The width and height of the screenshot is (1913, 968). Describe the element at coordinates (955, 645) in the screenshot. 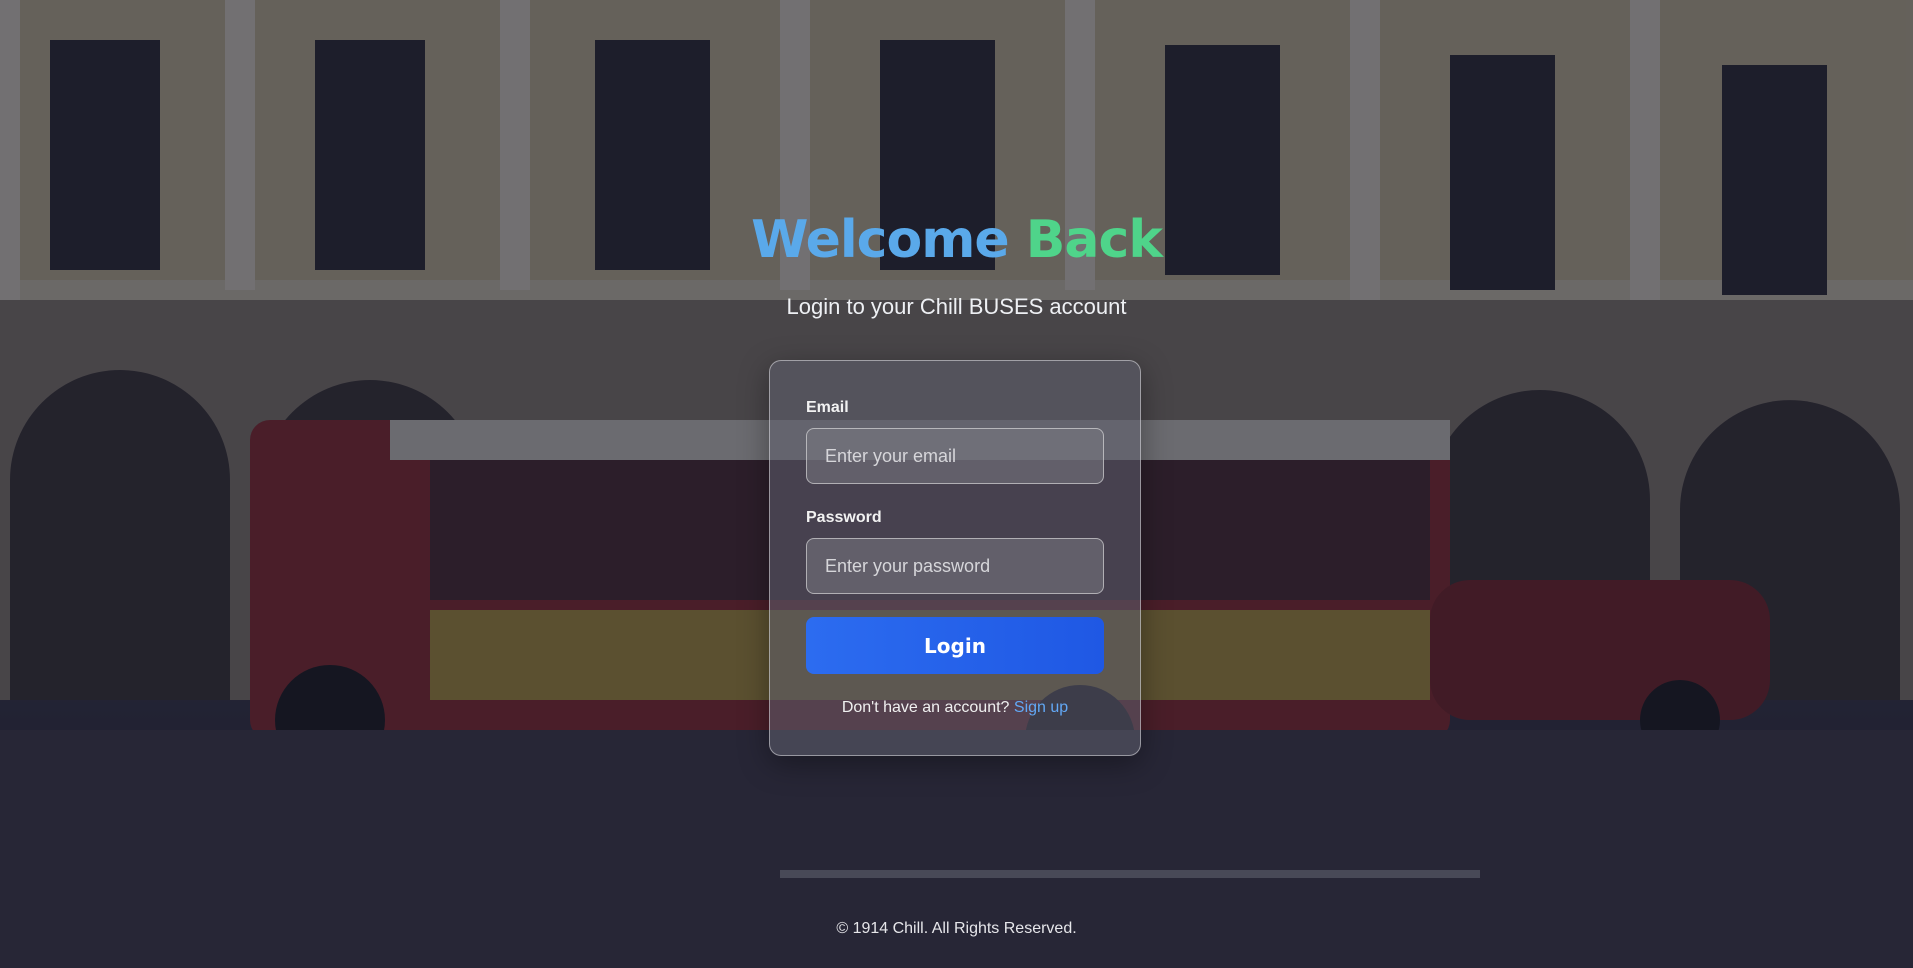

I see `login-button: Login` at that location.